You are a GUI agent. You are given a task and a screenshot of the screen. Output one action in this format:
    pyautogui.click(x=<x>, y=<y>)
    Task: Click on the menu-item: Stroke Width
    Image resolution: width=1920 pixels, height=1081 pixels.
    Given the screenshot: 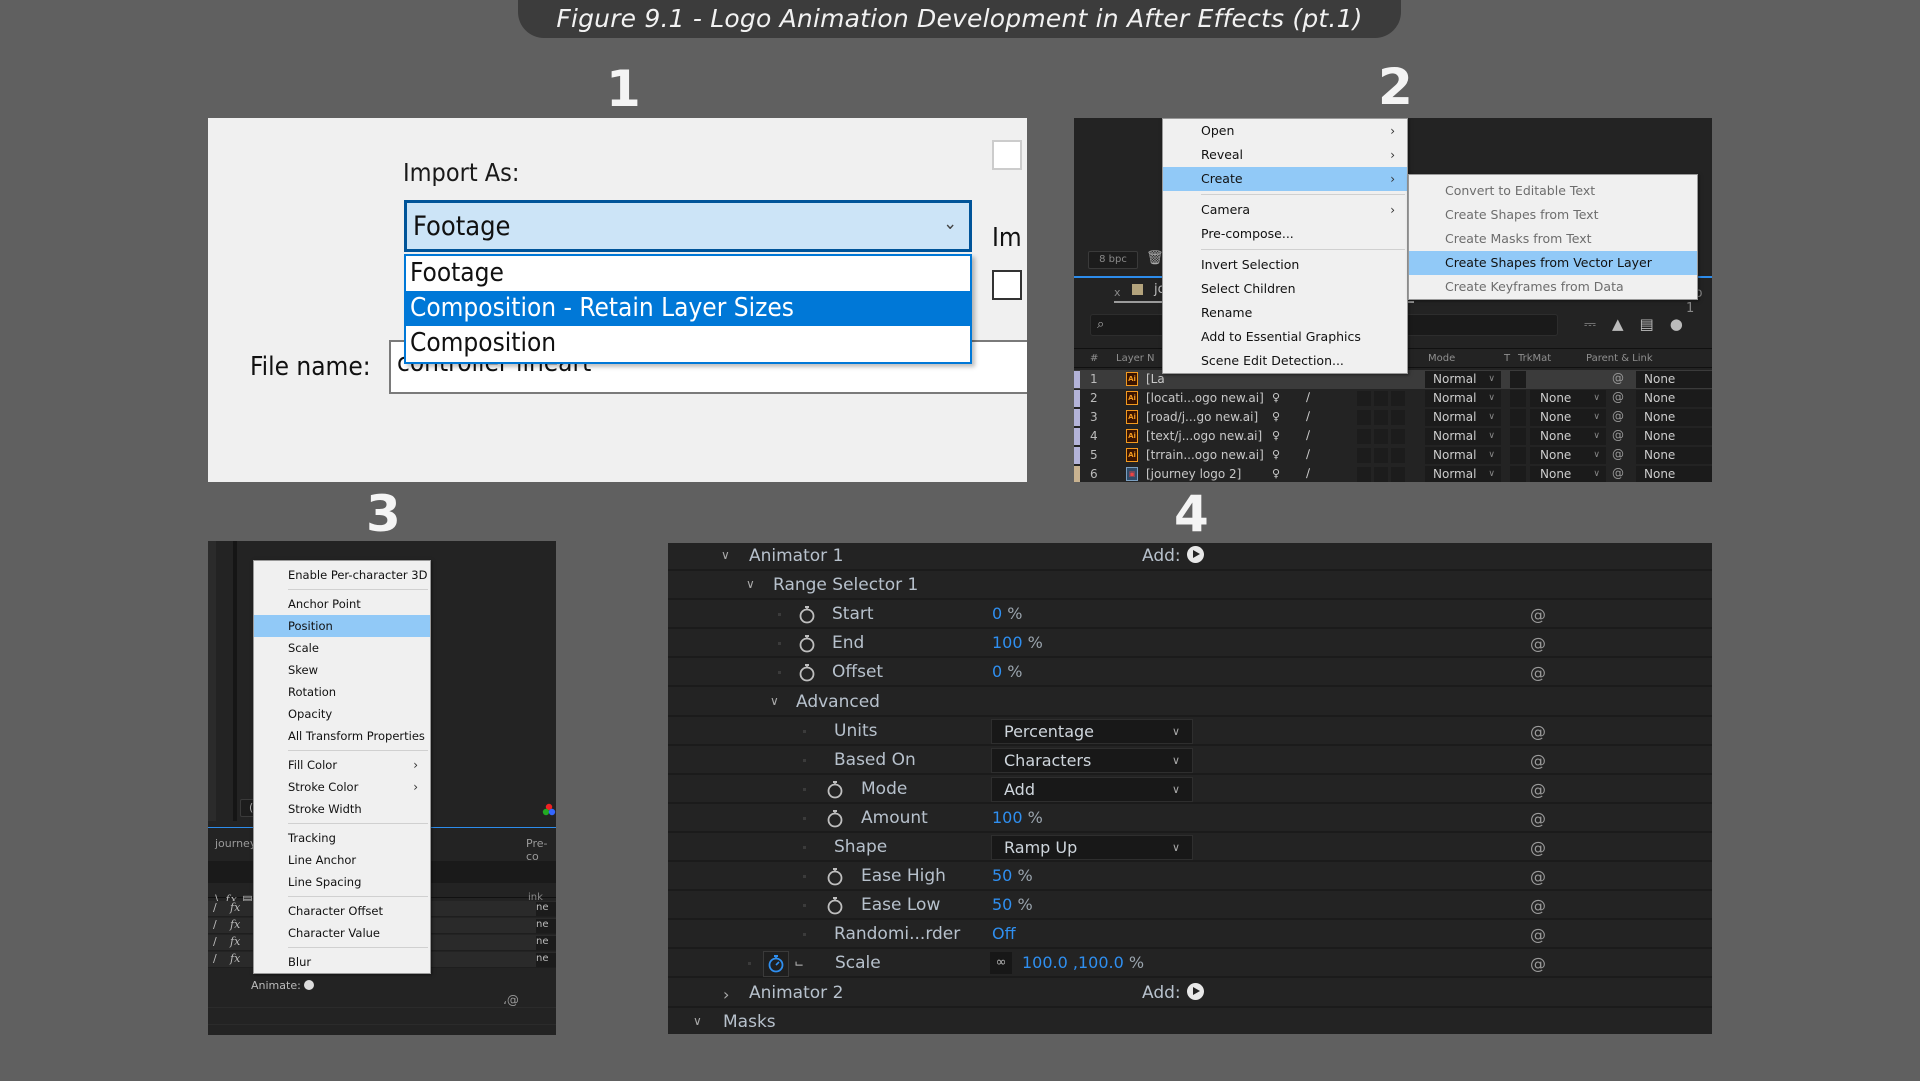 What is the action you would take?
    pyautogui.click(x=342, y=809)
    